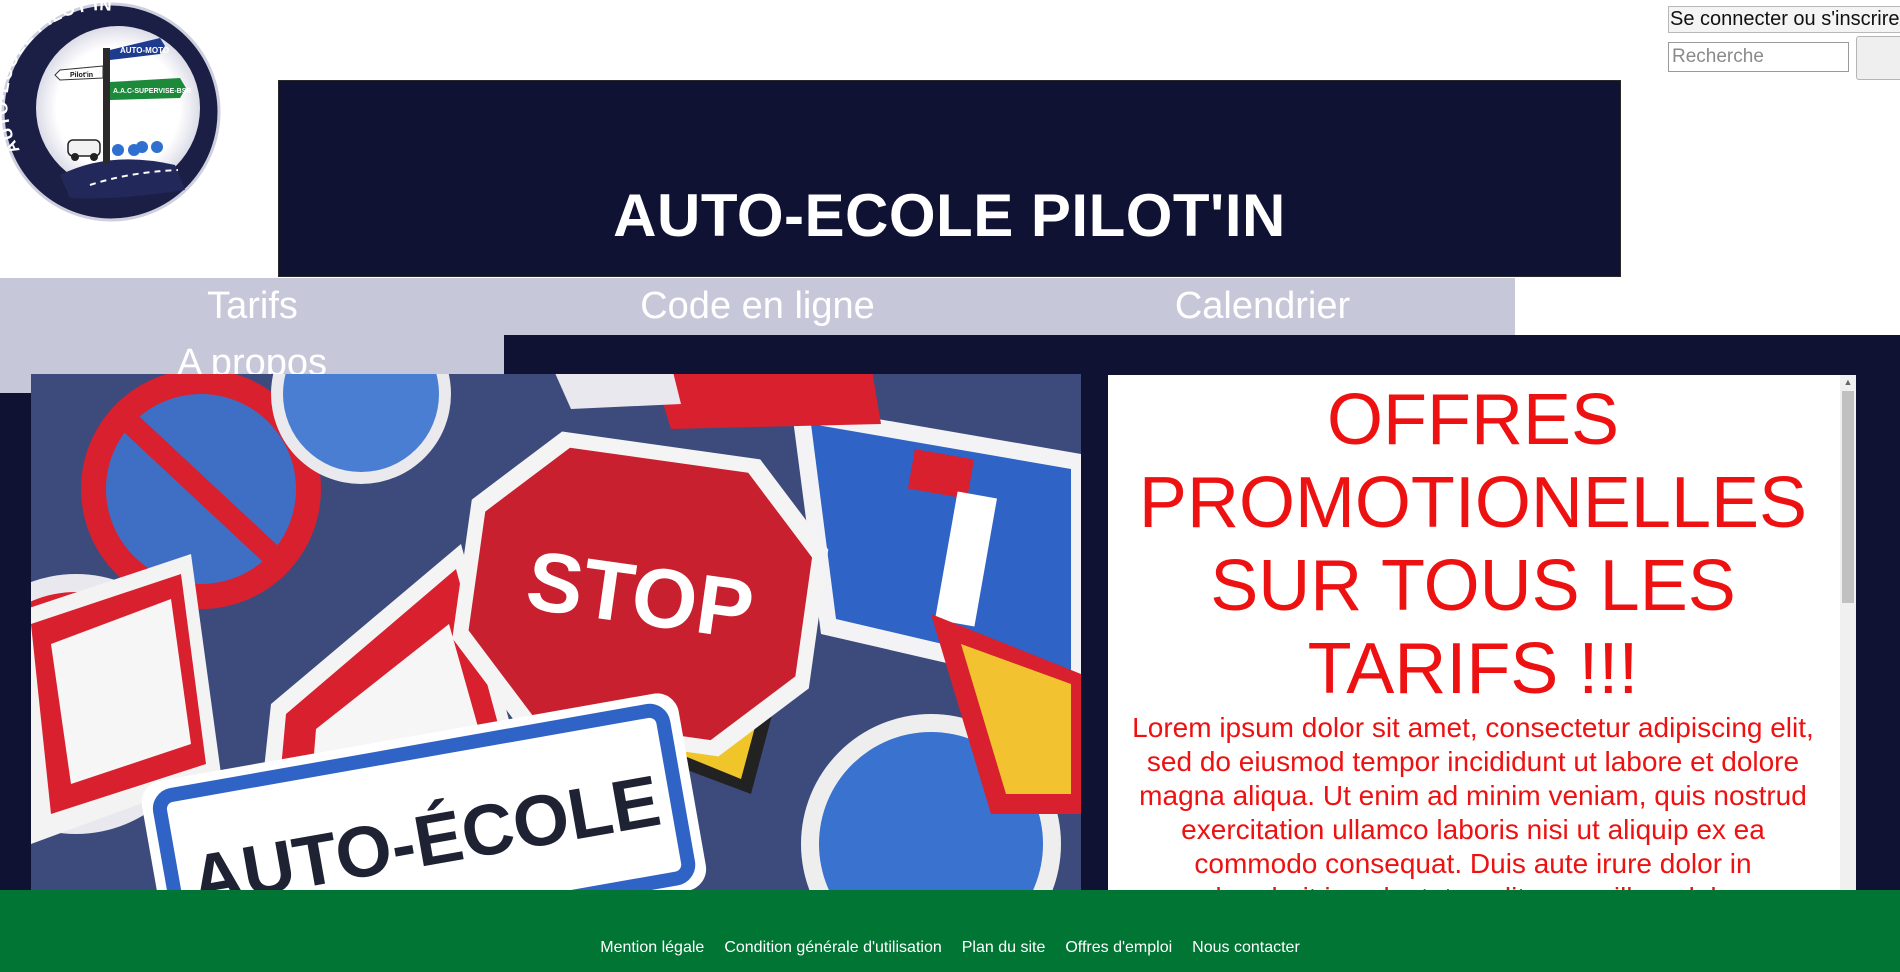  Describe the element at coordinates (1848, 382) in the screenshot. I see `scroll-up-arrow-icon: ▲` at that location.